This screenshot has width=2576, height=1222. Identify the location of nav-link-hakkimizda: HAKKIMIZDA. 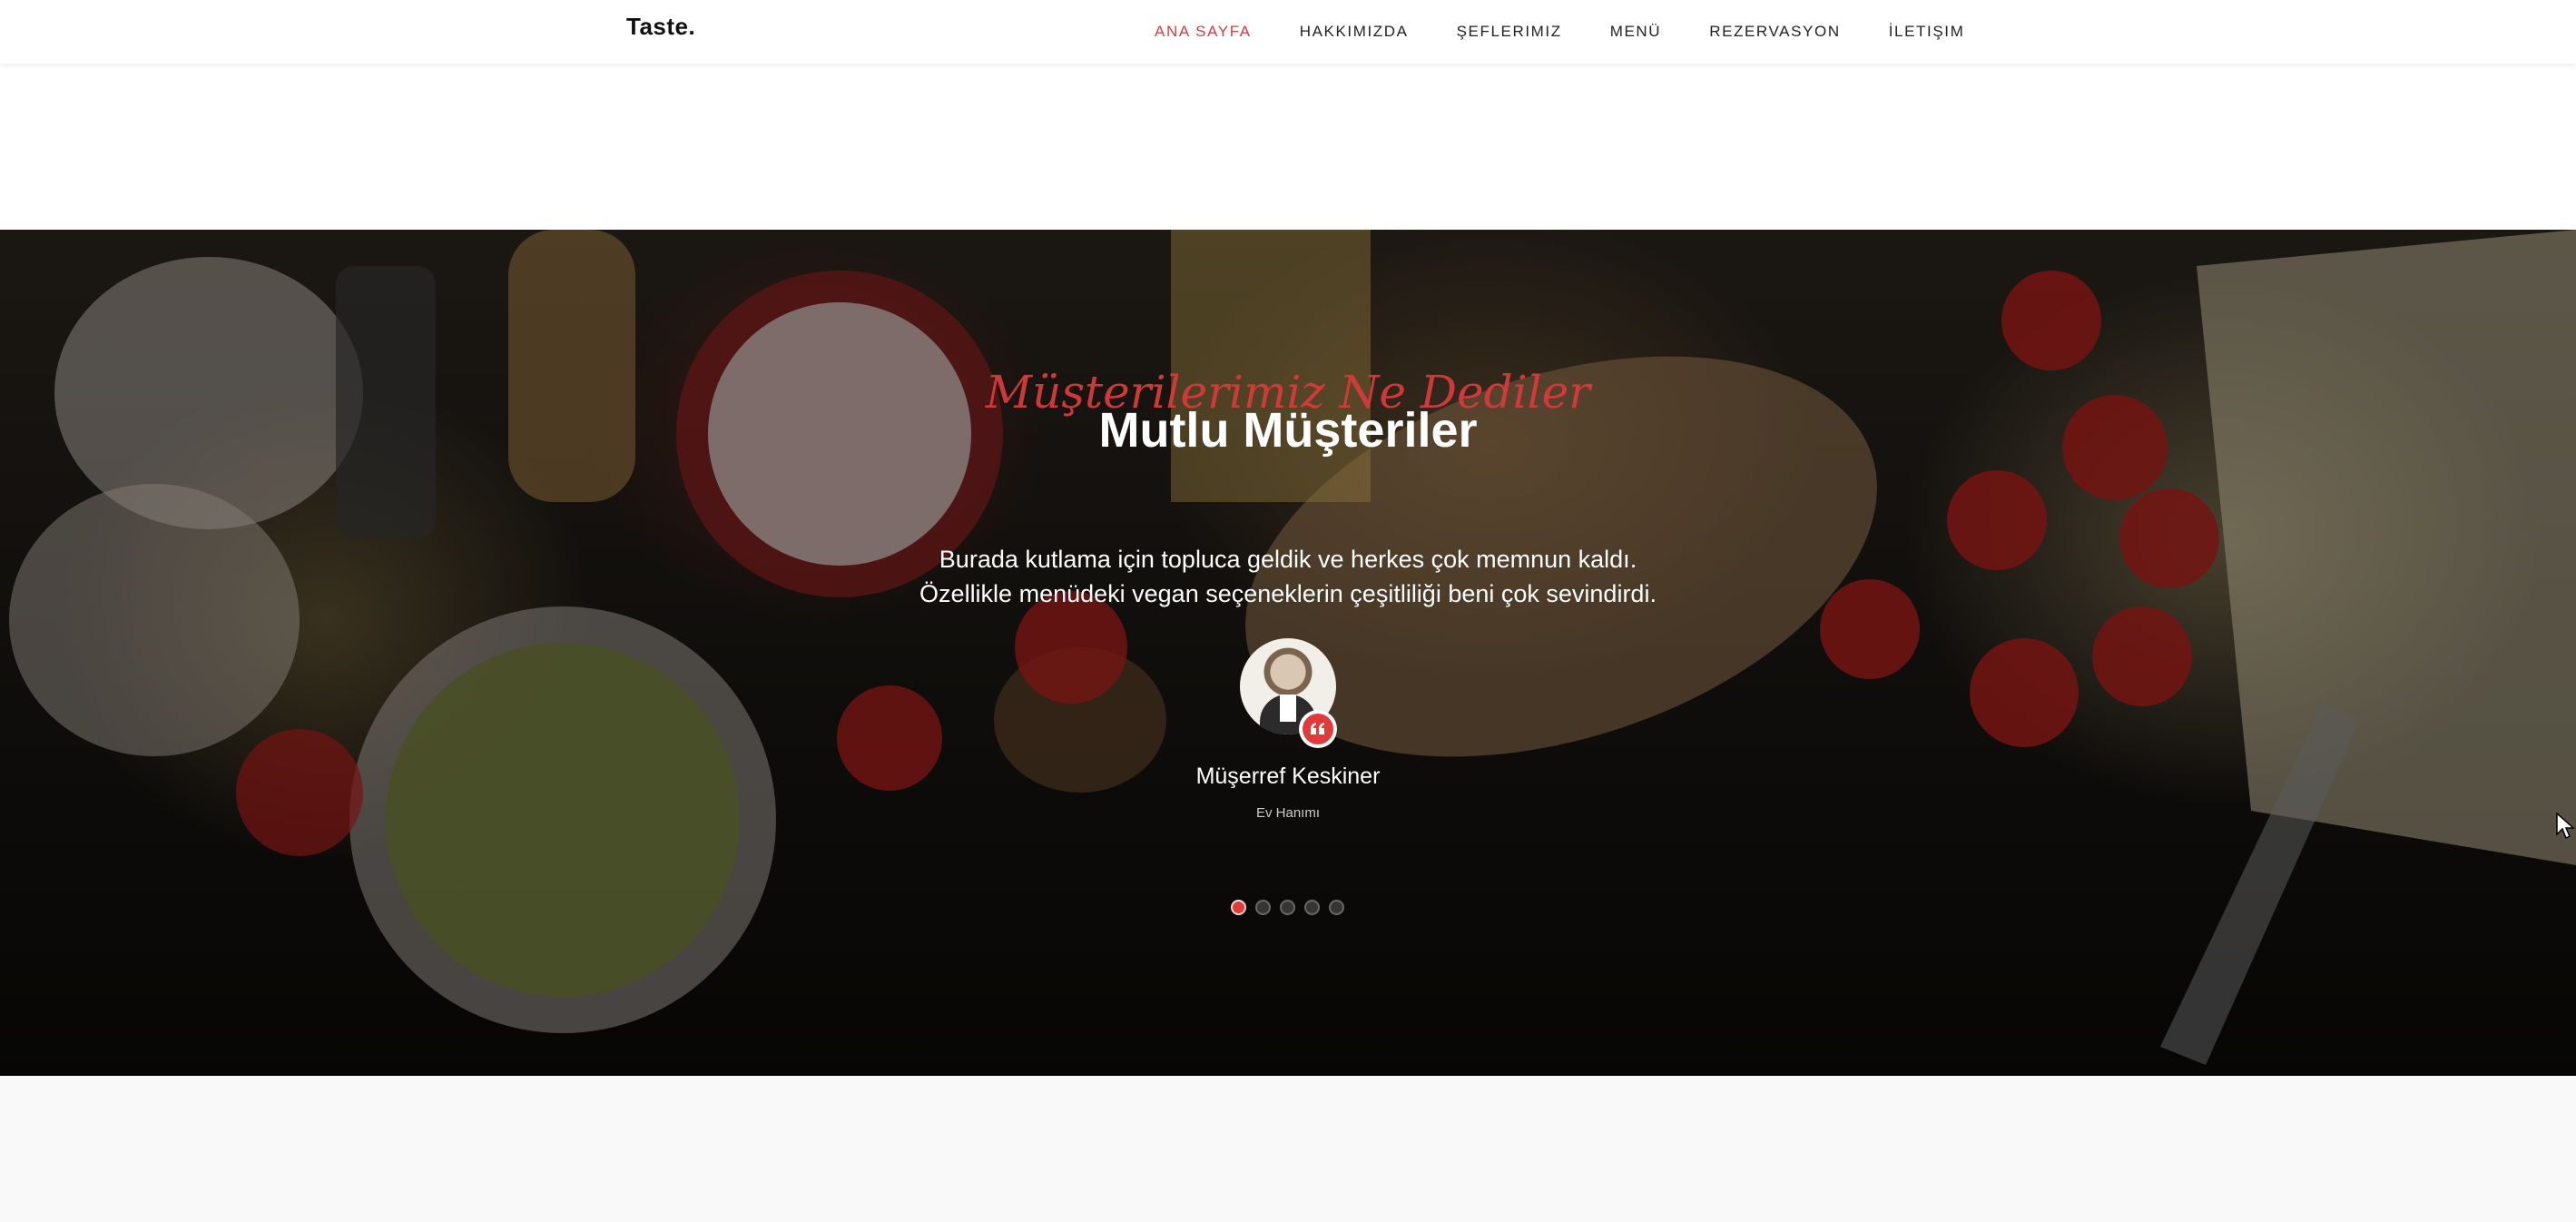
(1354, 32).